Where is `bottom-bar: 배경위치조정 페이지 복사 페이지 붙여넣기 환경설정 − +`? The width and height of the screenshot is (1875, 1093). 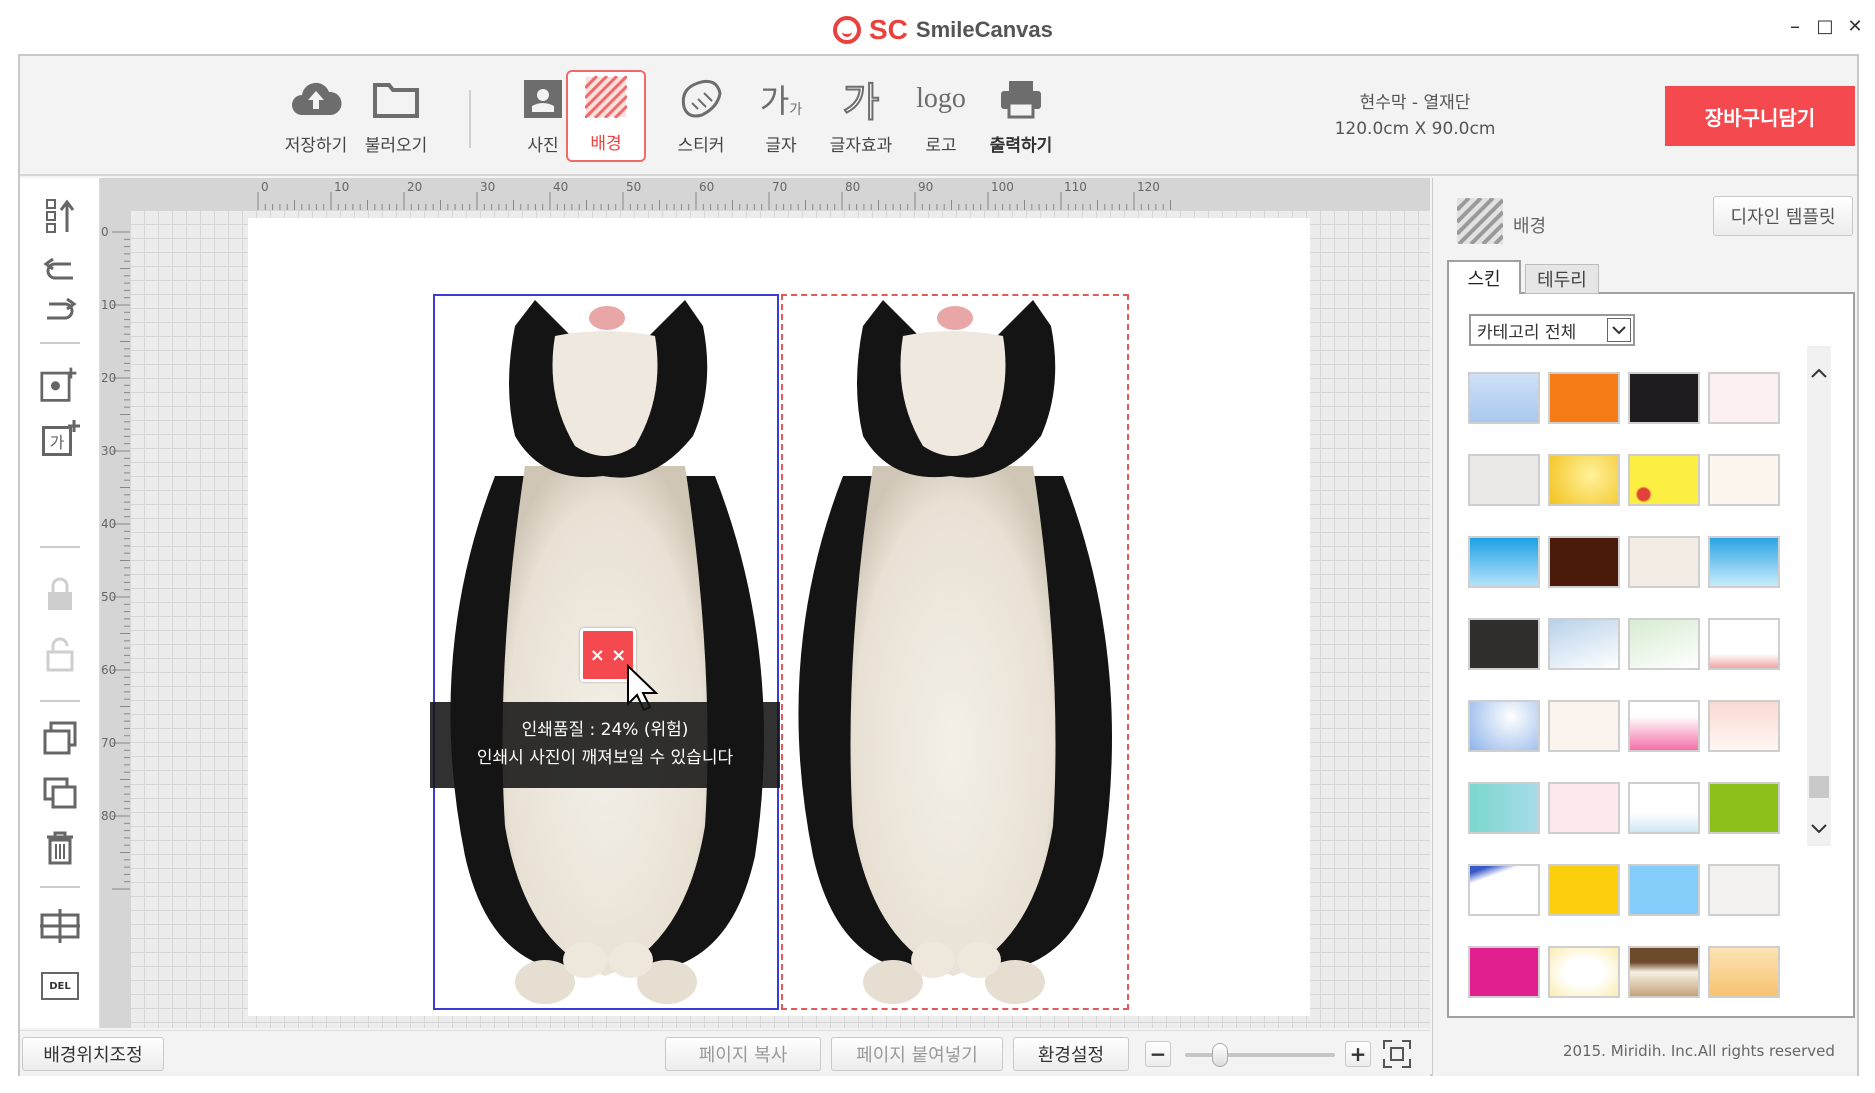 bottom-bar: 배경위치조정 페이지 복사 페이지 붙여넣기 환경설정 − + is located at coordinates (725, 1053).